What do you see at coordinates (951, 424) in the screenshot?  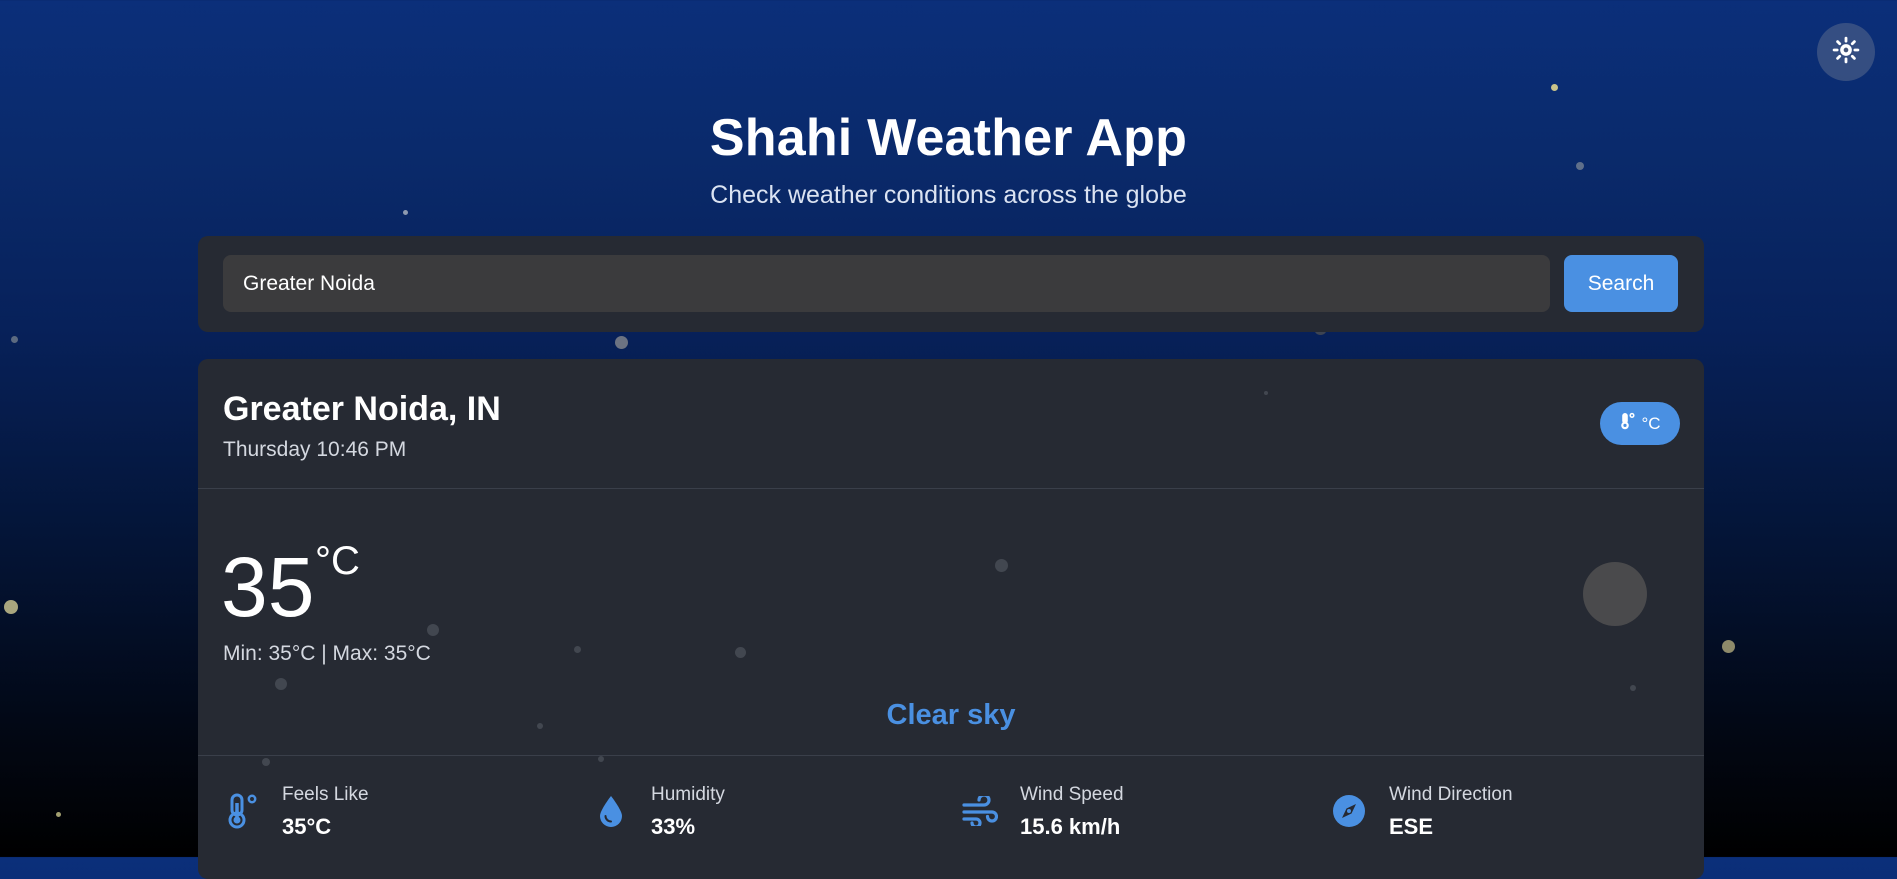 I see `weather-card-header: Greater Noida, IN Thursday 10:46 PM °C` at bounding box center [951, 424].